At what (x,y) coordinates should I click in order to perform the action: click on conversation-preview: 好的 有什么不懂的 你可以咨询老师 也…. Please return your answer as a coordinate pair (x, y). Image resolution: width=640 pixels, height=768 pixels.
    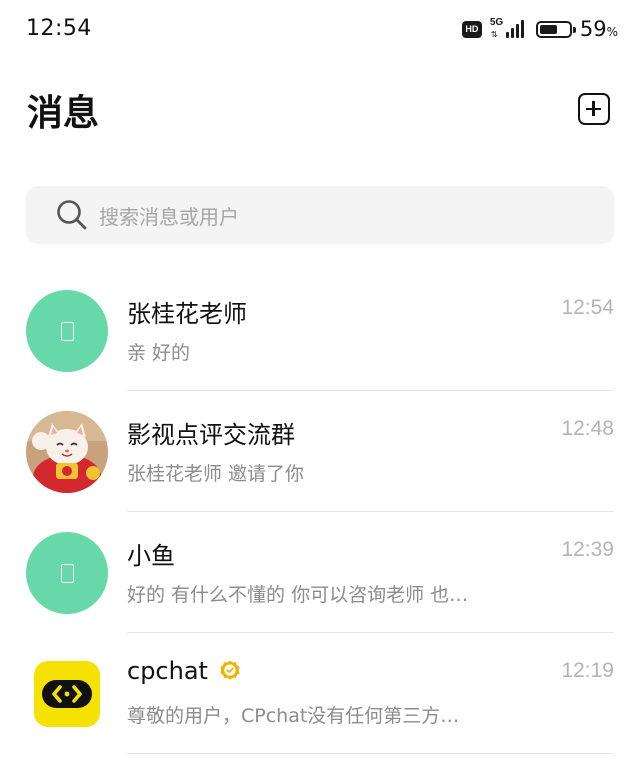
    Looking at the image, I should click on (298, 595).